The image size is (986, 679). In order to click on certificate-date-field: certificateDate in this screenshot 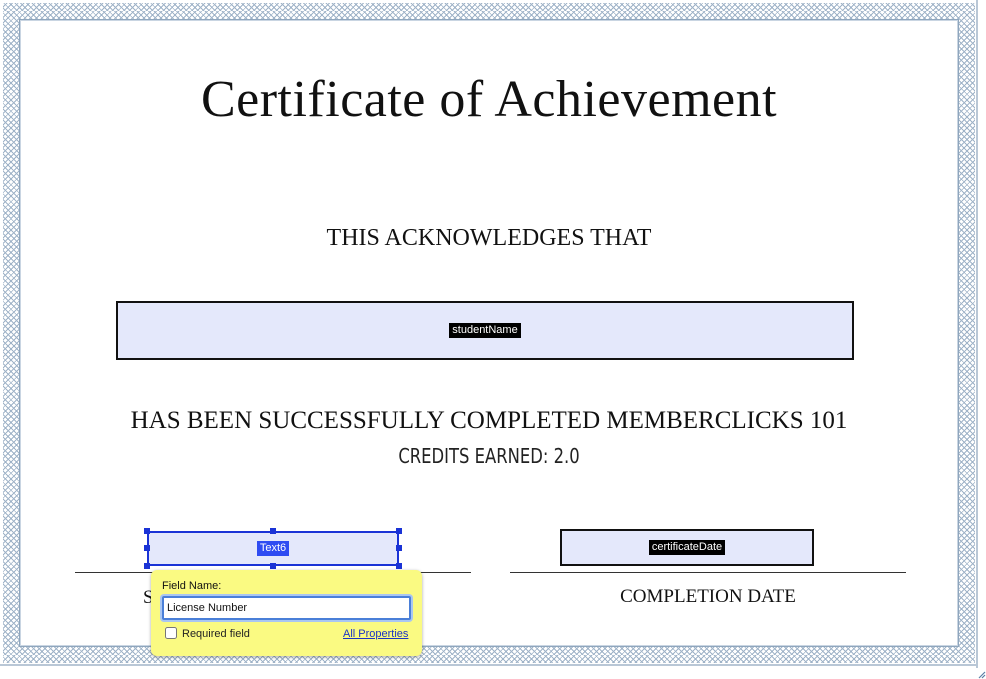, I will do `click(687, 547)`.